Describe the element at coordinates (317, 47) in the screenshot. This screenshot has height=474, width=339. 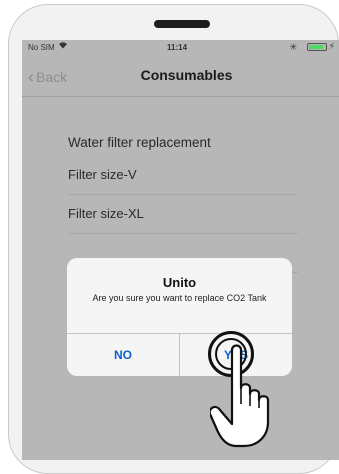
I see `battery-icon` at that location.